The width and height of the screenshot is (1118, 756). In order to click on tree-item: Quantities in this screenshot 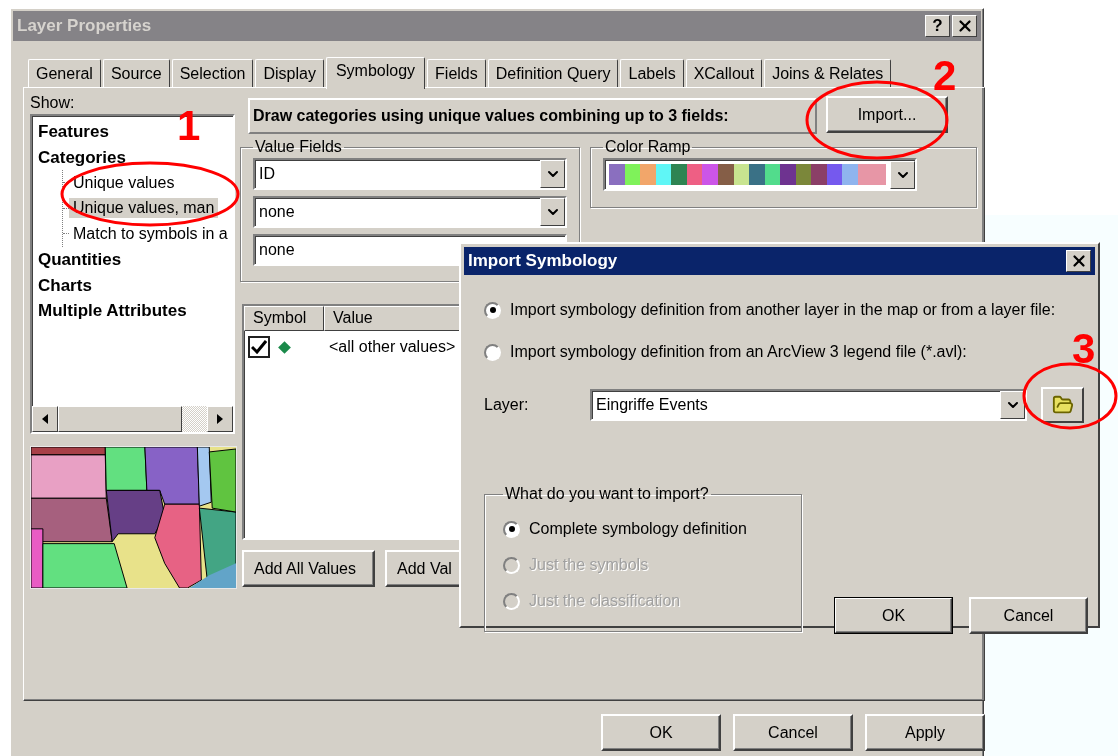, I will do `click(80, 259)`.